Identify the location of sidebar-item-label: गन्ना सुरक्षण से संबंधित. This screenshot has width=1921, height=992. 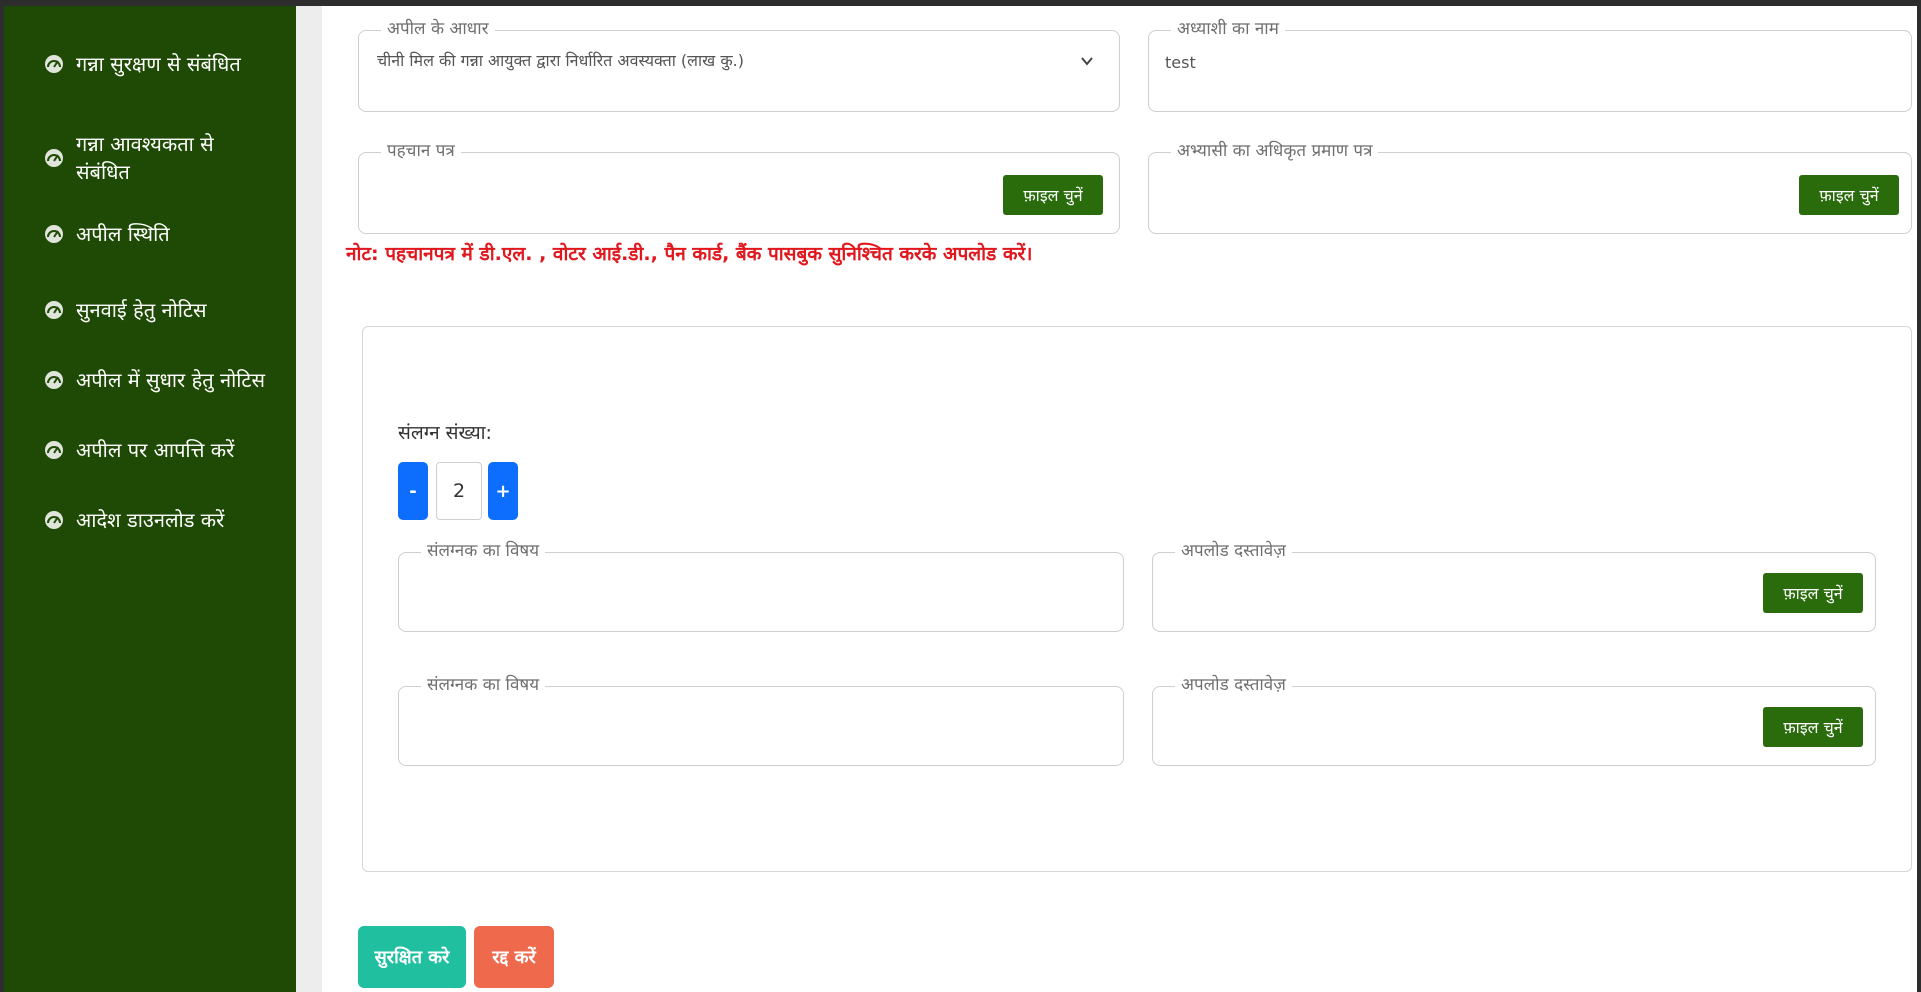
(158, 64).